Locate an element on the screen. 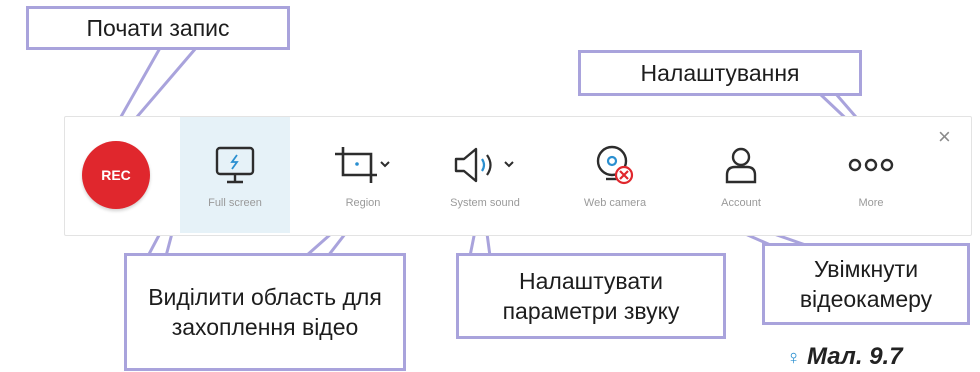  monitor-icon is located at coordinates (235, 165).